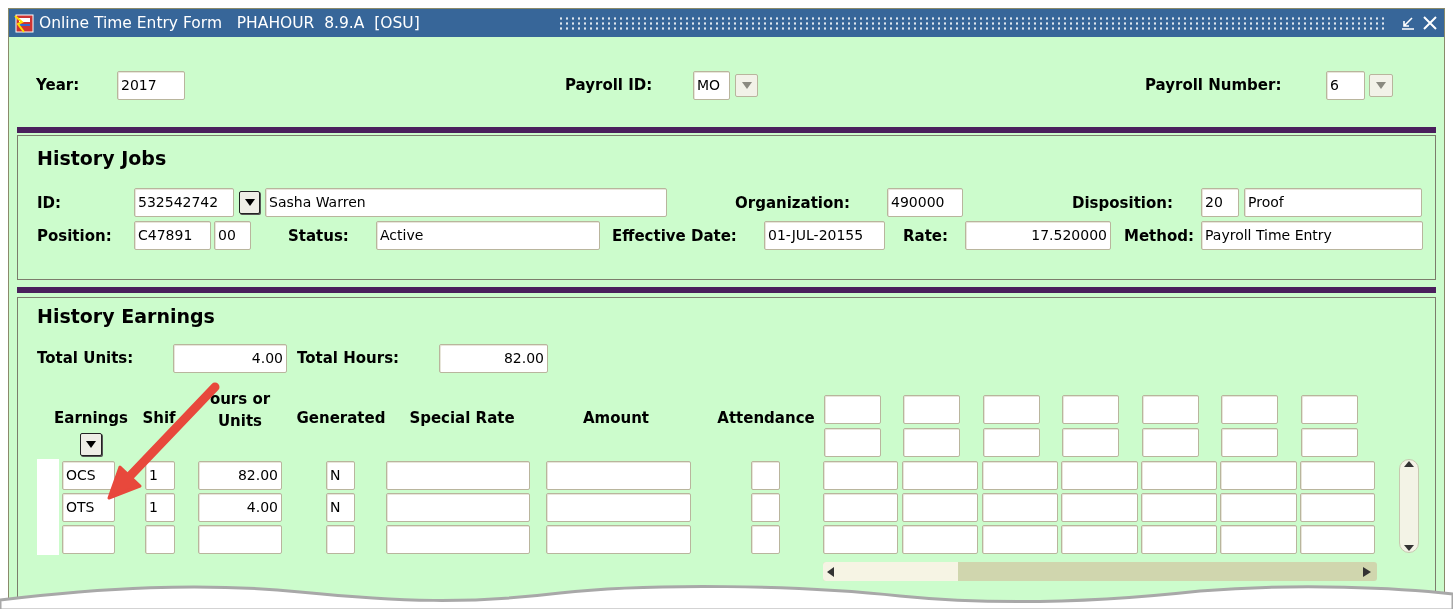  I want to click on column-header: Earnings, so click(91, 418).